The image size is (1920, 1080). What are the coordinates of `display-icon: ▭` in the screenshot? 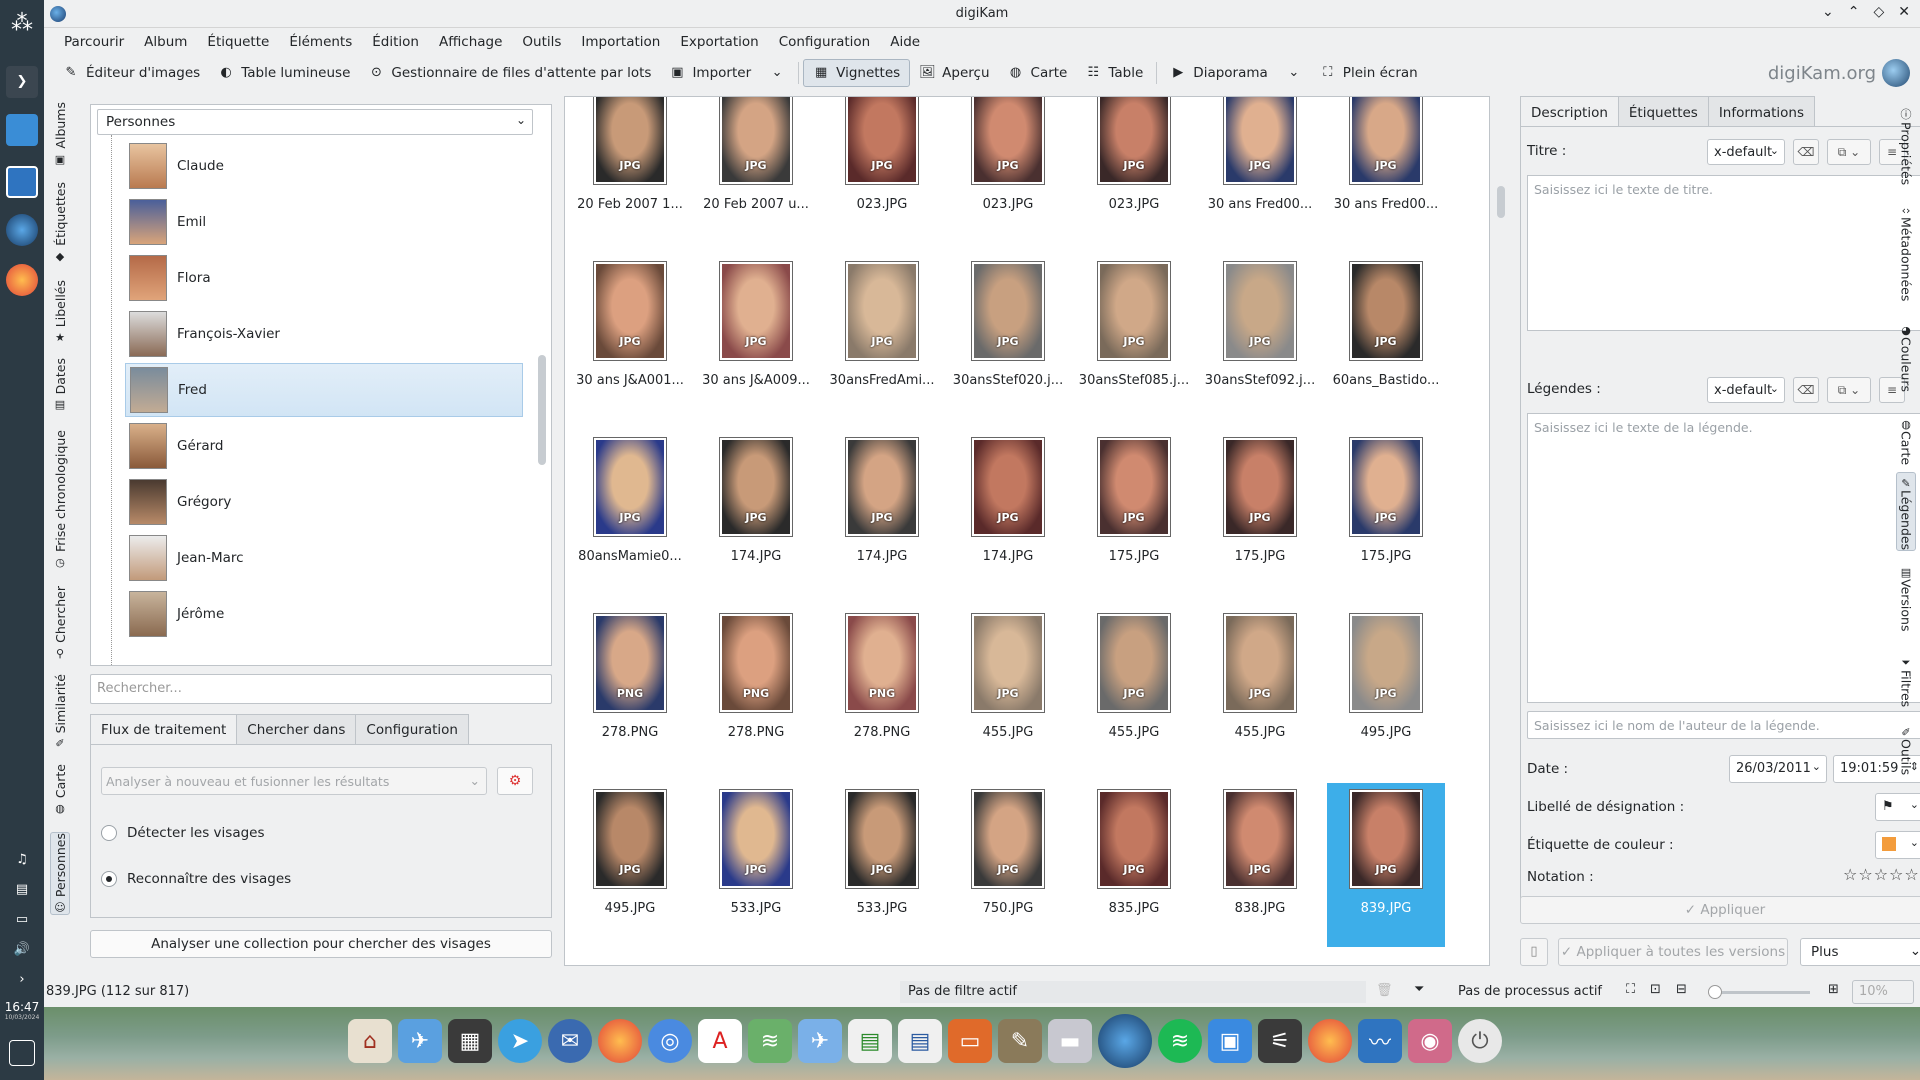 It's located at (22, 924).